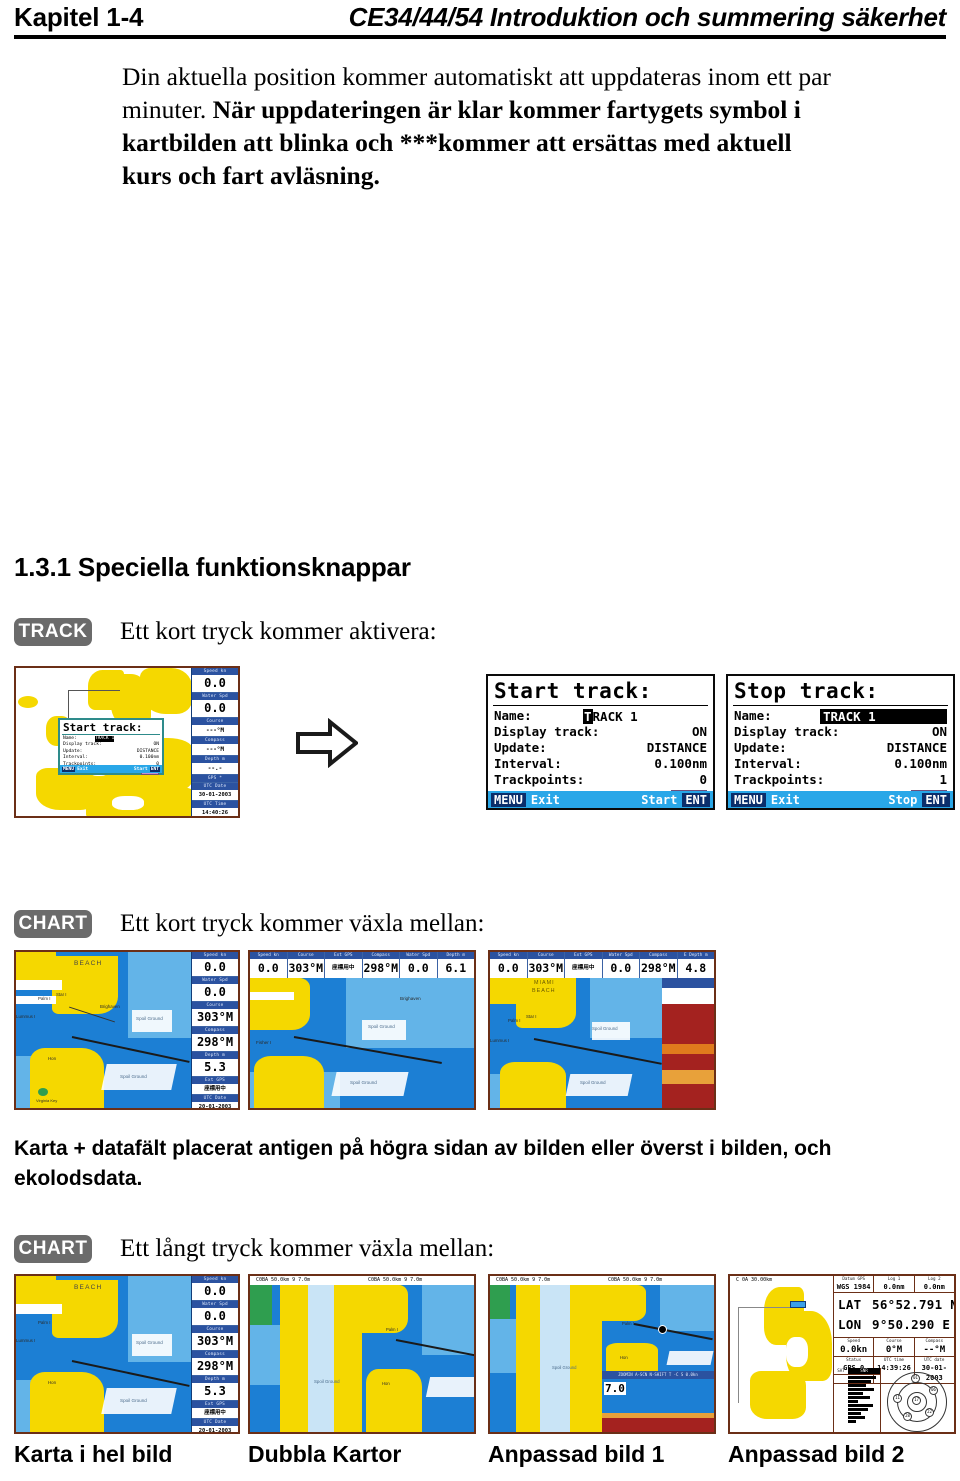 The width and height of the screenshot is (960, 1481). I want to click on stop-row-interval: Interval: 0.100nm, so click(840, 764).